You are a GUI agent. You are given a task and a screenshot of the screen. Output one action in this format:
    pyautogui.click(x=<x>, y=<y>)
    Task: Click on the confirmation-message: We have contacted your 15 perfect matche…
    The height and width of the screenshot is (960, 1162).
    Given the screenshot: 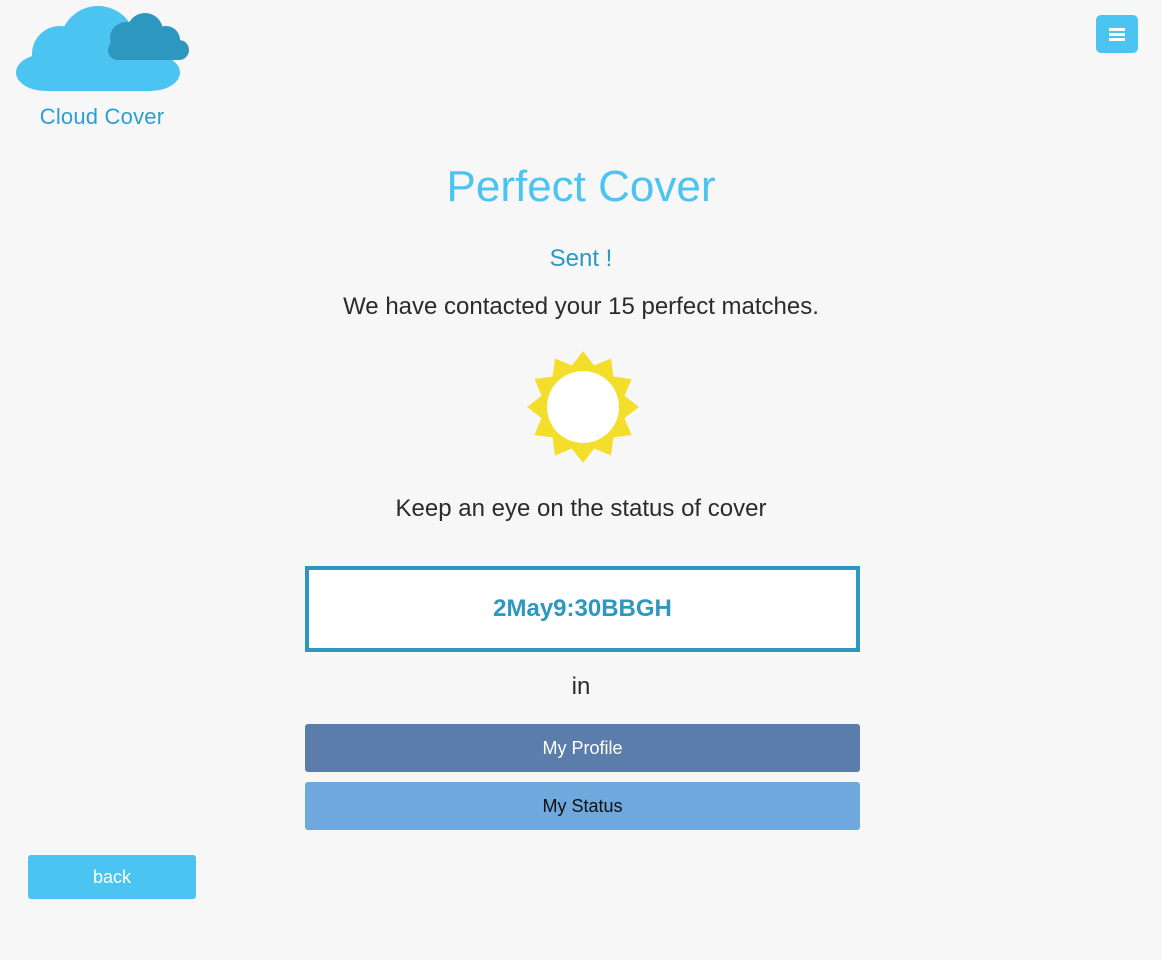 What is the action you would take?
    pyautogui.click(x=581, y=306)
    